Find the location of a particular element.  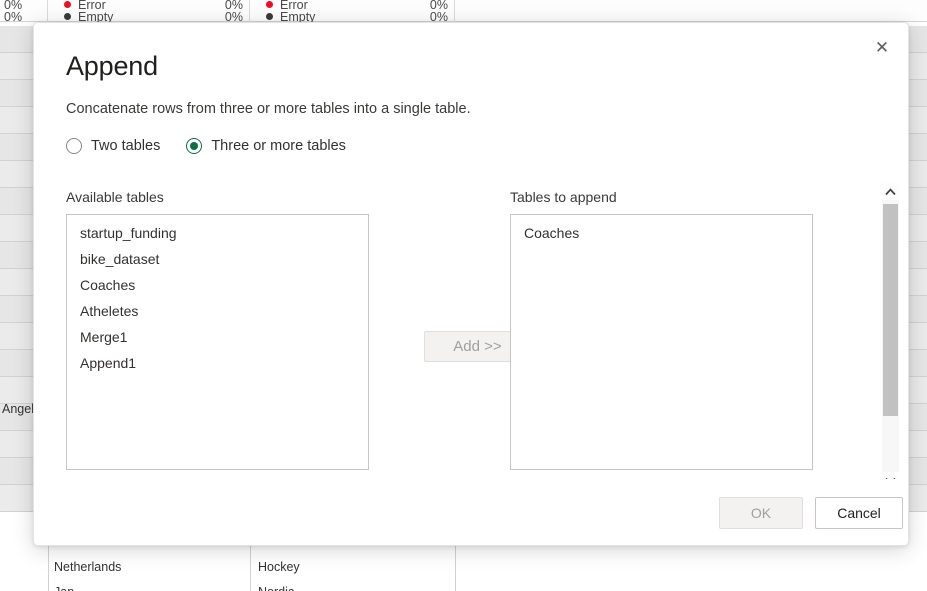

scrollbar-thumb is located at coordinates (890, 310).